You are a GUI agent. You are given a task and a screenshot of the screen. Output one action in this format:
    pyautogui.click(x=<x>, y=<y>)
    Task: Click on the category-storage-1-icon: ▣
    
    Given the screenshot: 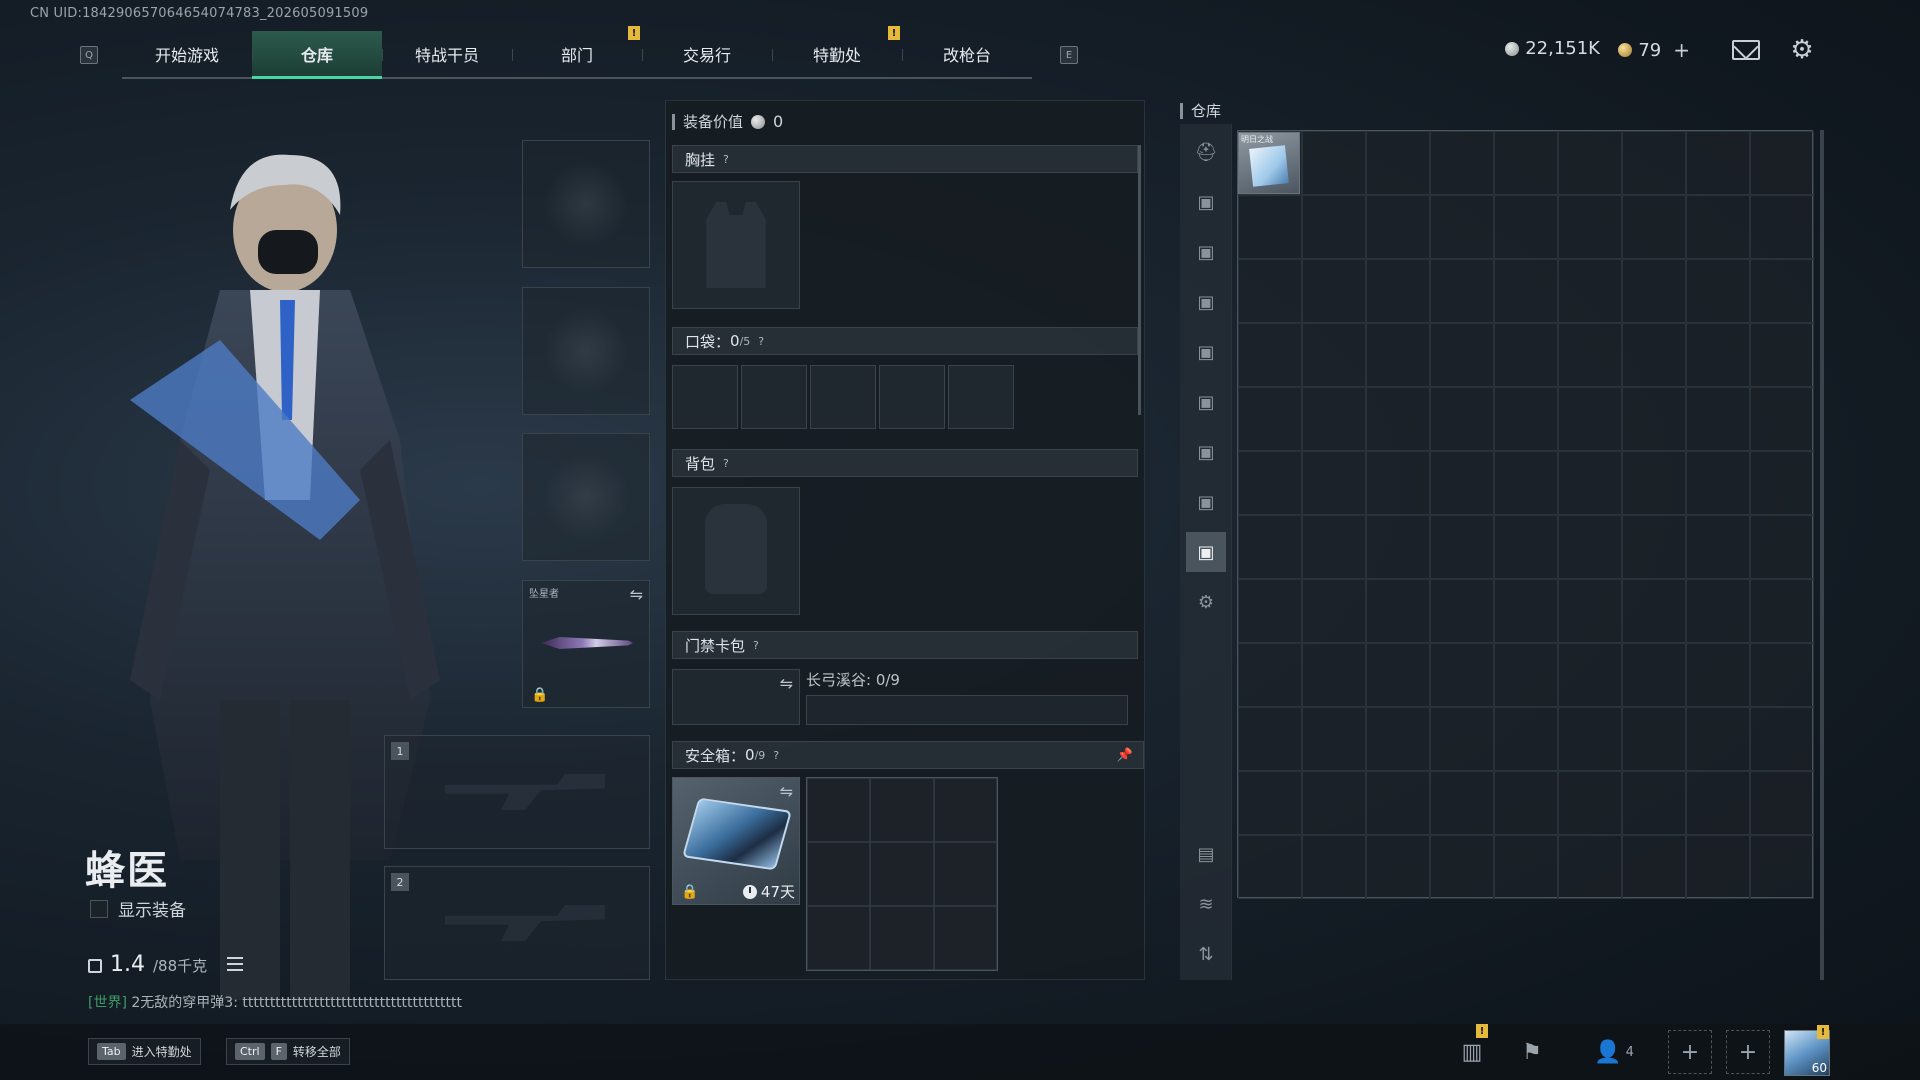 What is the action you would take?
    pyautogui.click(x=1206, y=202)
    